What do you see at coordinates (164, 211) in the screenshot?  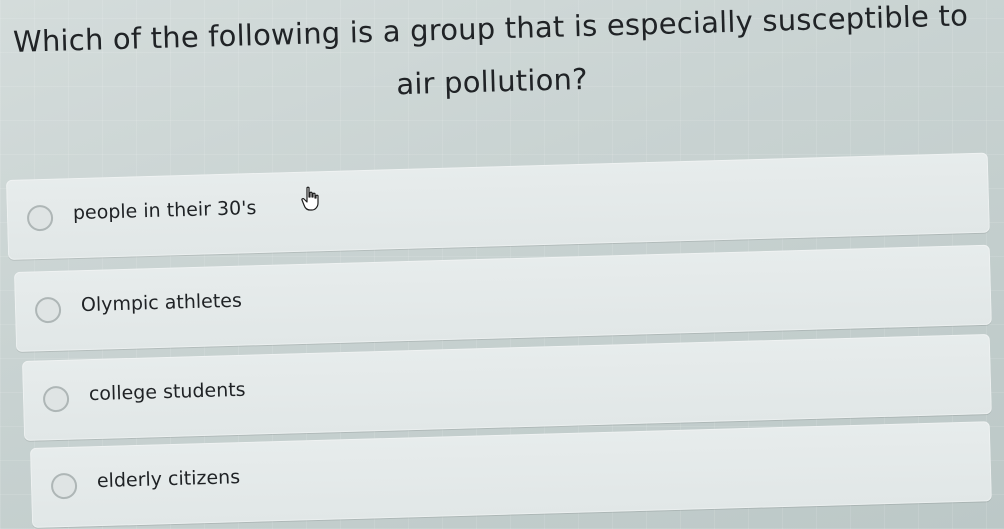 I see `answer-option-label: people in their 30's` at bounding box center [164, 211].